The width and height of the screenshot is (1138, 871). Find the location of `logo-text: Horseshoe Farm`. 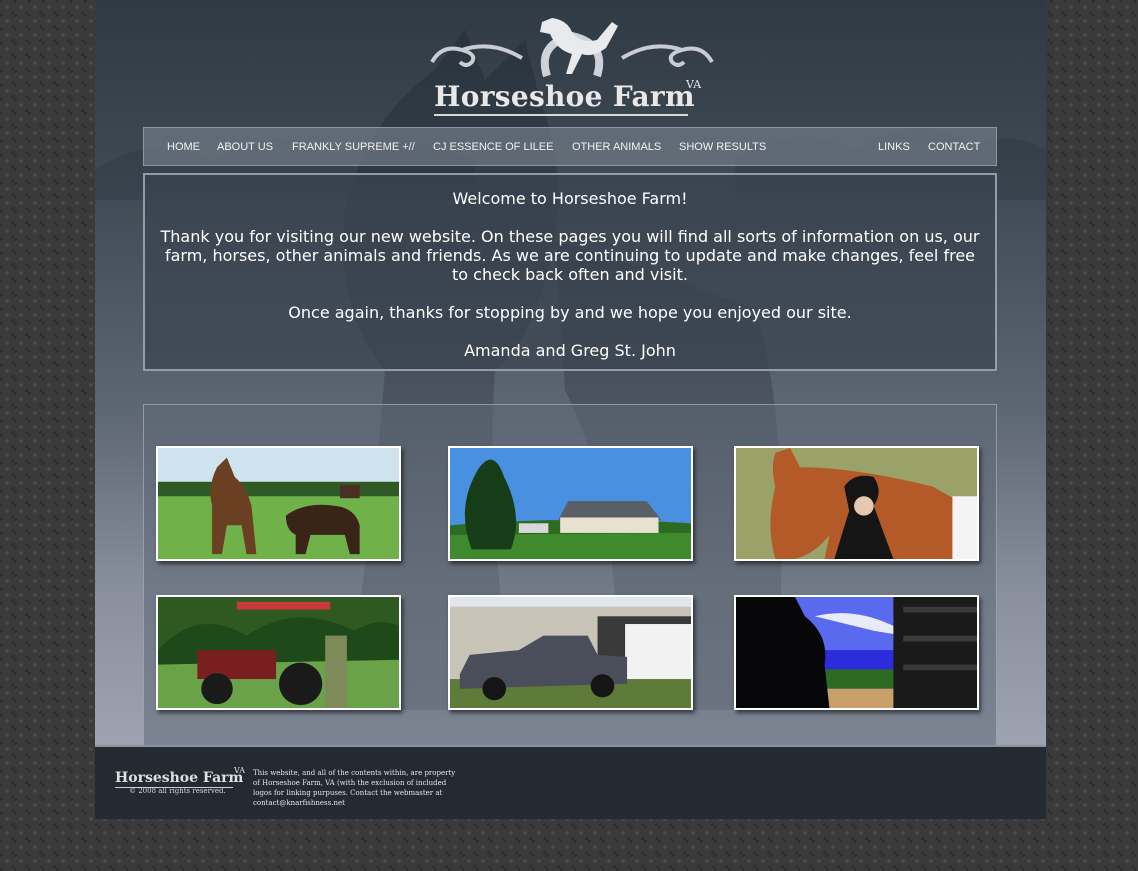

logo-text: Horseshoe Farm is located at coordinates (564, 96).